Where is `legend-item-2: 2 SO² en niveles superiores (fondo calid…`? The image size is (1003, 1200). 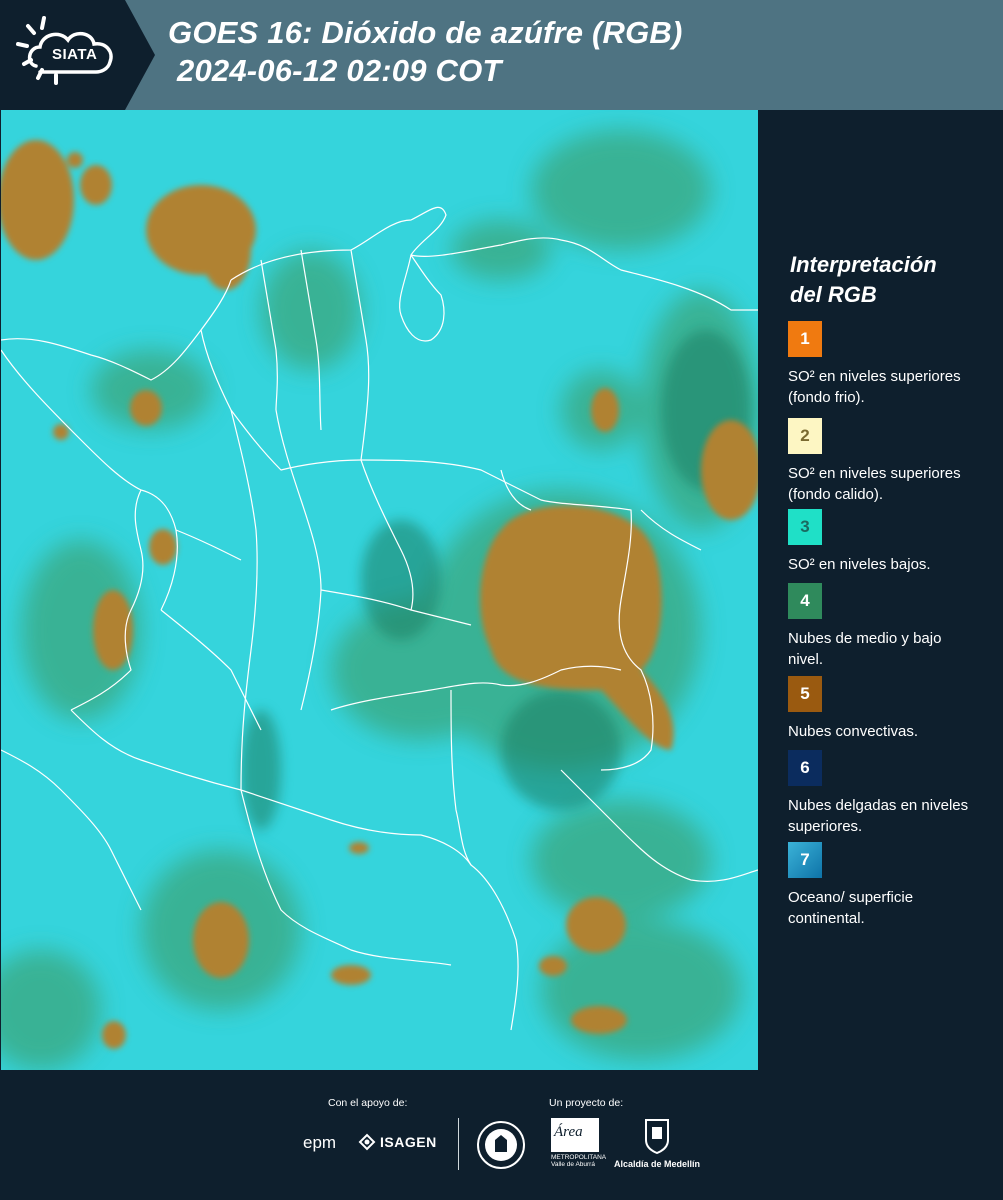 legend-item-2: 2 SO² en niveles superiores (fondo calid… is located at coordinates (883, 461).